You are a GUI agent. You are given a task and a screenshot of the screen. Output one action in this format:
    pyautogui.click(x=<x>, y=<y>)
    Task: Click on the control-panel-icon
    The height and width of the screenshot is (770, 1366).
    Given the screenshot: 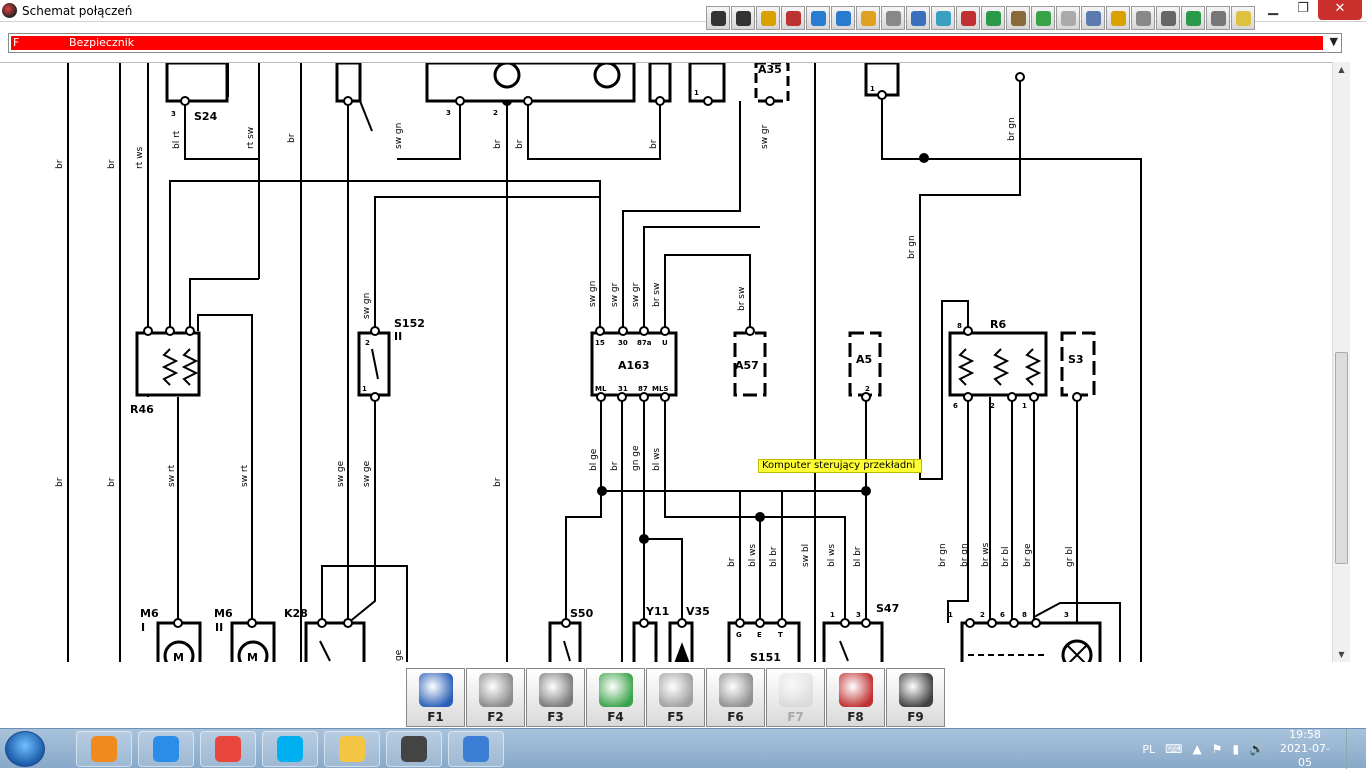 What is the action you would take?
    pyautogui.click(x=476, y=749)
    